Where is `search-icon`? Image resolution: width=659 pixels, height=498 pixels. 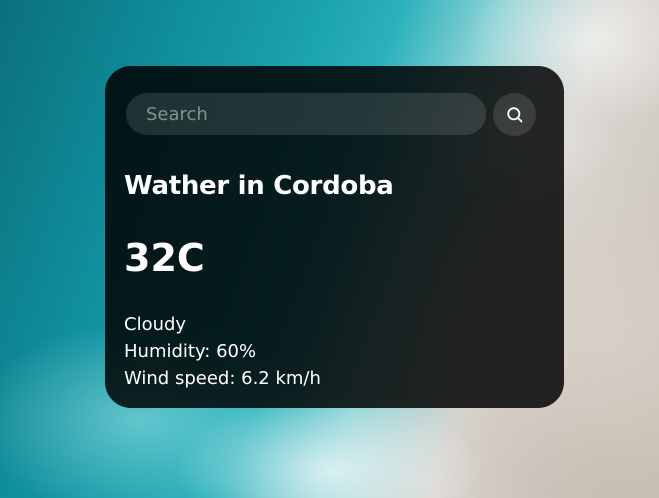 search-icon is located at coordinates (515, 115).